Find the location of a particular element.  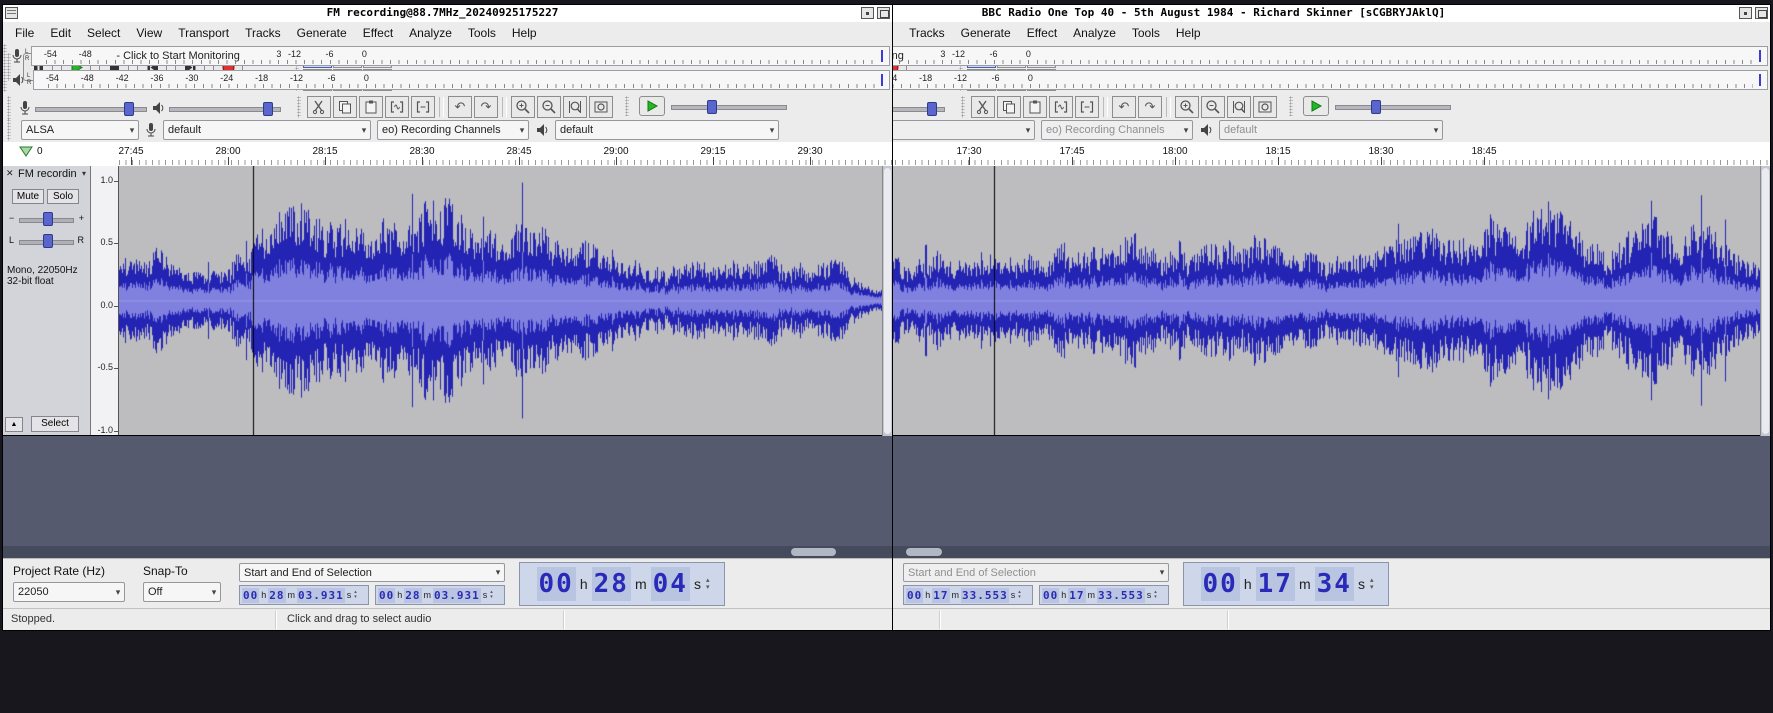

selection-end-time: 00 h 17 m 33.553 s ▴ ▾ is located at coordinates (1104, 595).